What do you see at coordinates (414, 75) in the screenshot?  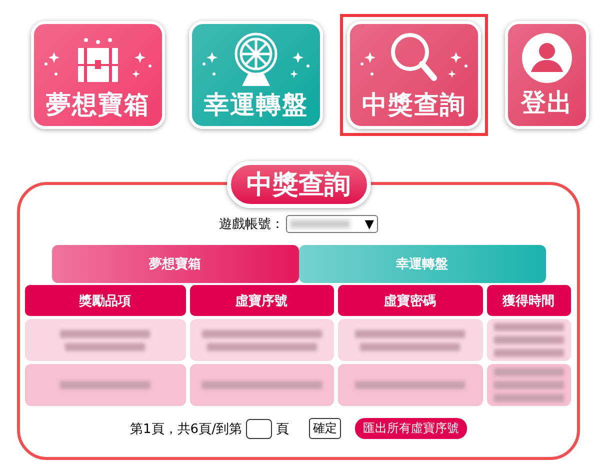 I see `menu-tile: 中獎查詢` at bounding box center [414, 75].